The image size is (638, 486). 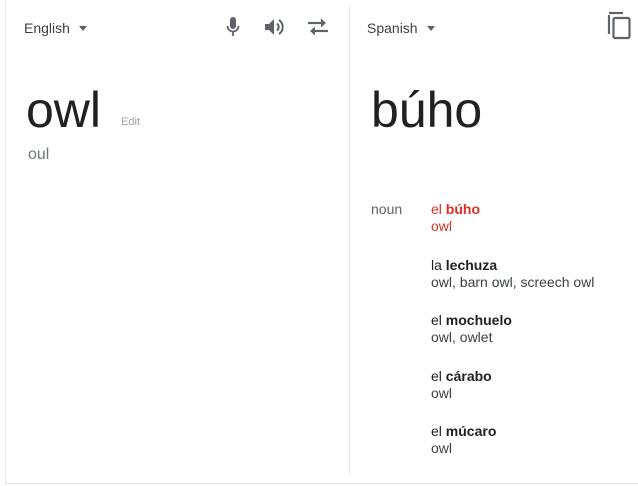 I want to click on entry-word: mochuelo, so click(x=478, y=320).